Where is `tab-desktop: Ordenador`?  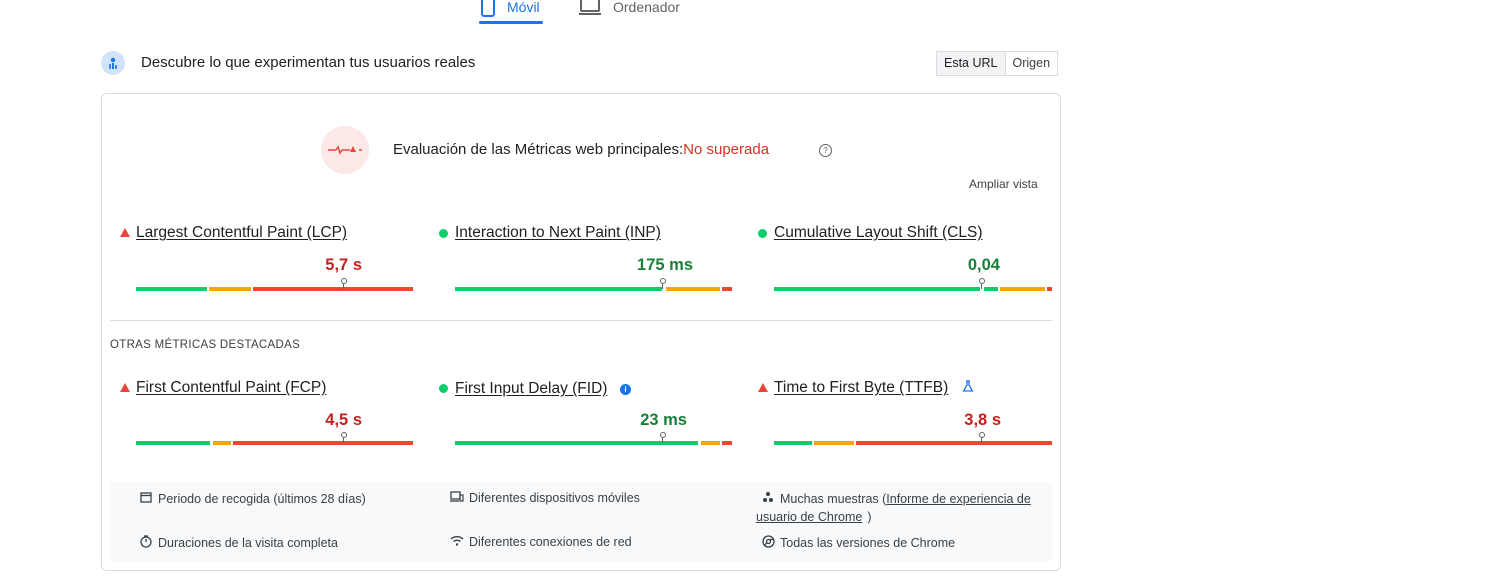
tab-desktop: Ordenador is located at coordinates (629, 11).